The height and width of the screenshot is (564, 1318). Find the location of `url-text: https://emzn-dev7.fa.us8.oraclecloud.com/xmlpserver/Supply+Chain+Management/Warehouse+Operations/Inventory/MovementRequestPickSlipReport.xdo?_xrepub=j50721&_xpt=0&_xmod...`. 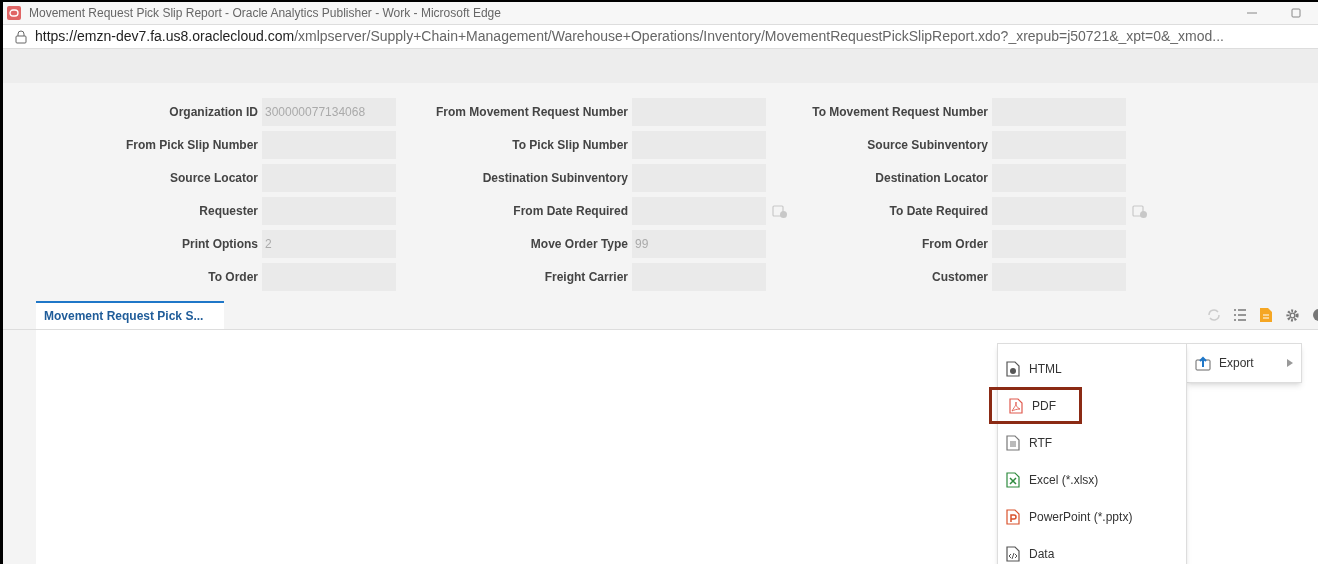

url-text: https://emzn-dev7.fa.us8.oraclecloud.com/xmlpserver/Supply+Chain+Management/Warehouse+Operations/Inventory/MovementRequestPickSlipReport.xdo?_xrepub=j50721&_xpt=0&_xmod... is located at coordinates (629, 36).